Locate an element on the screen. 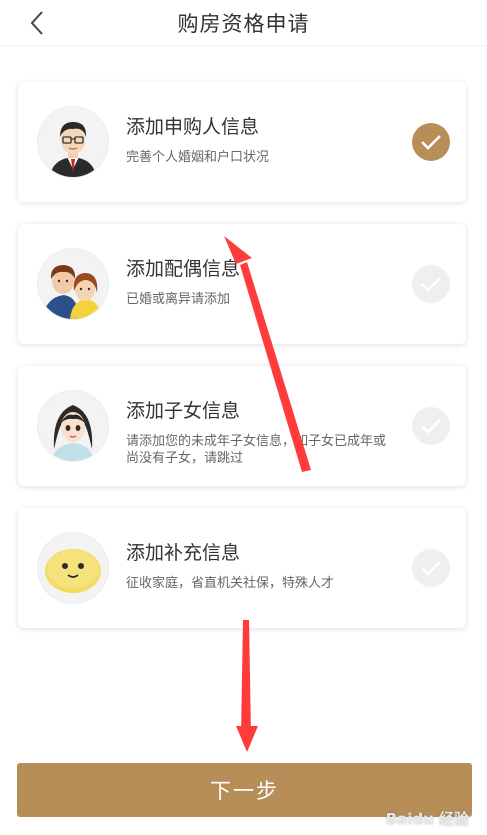 This screenshot has height=835, width=487. card-applicant-info: 添加申购人信息 完善个人婚姻和户口状况 is located at coordinates (242, 142).